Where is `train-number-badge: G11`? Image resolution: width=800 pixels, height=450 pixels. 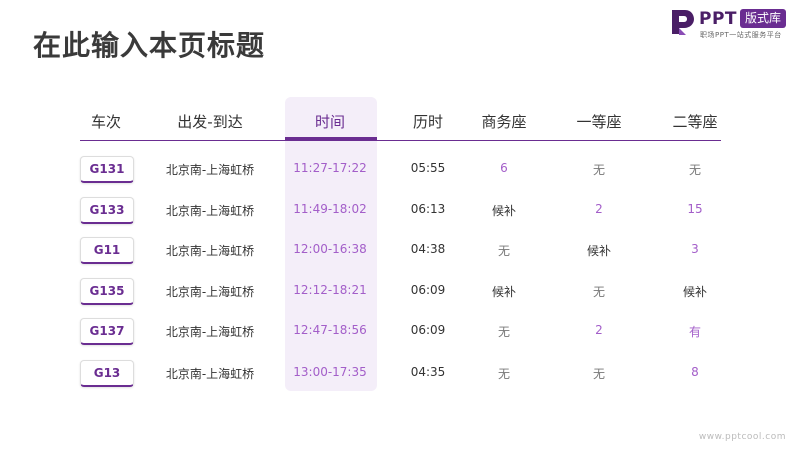
train-number-badge: G11 is located at coordinates (107, 250).